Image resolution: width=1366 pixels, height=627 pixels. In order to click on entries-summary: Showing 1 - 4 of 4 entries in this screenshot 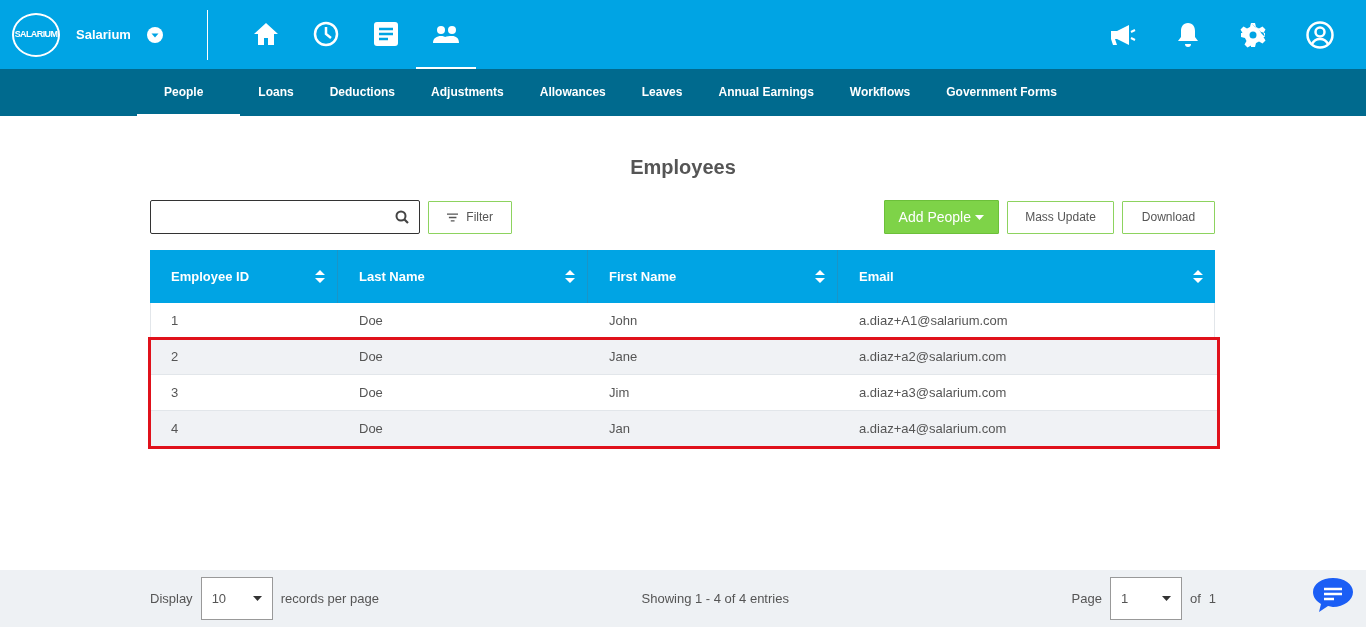, I will do `click(715, 598)`.